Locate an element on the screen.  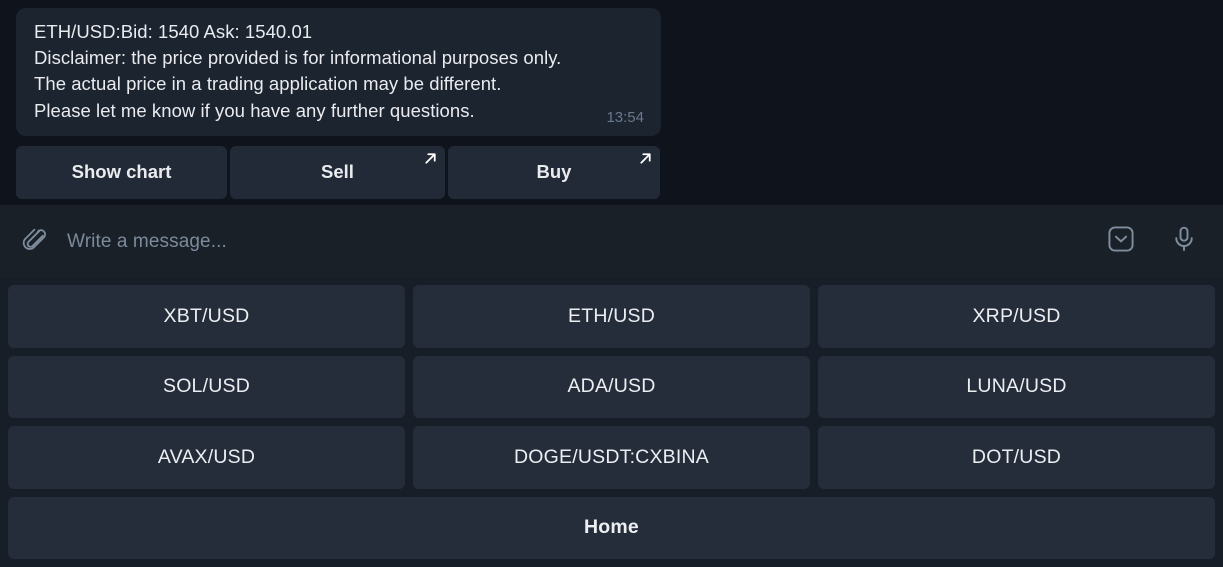
composer-actions is located at coordinates (1155, 242).